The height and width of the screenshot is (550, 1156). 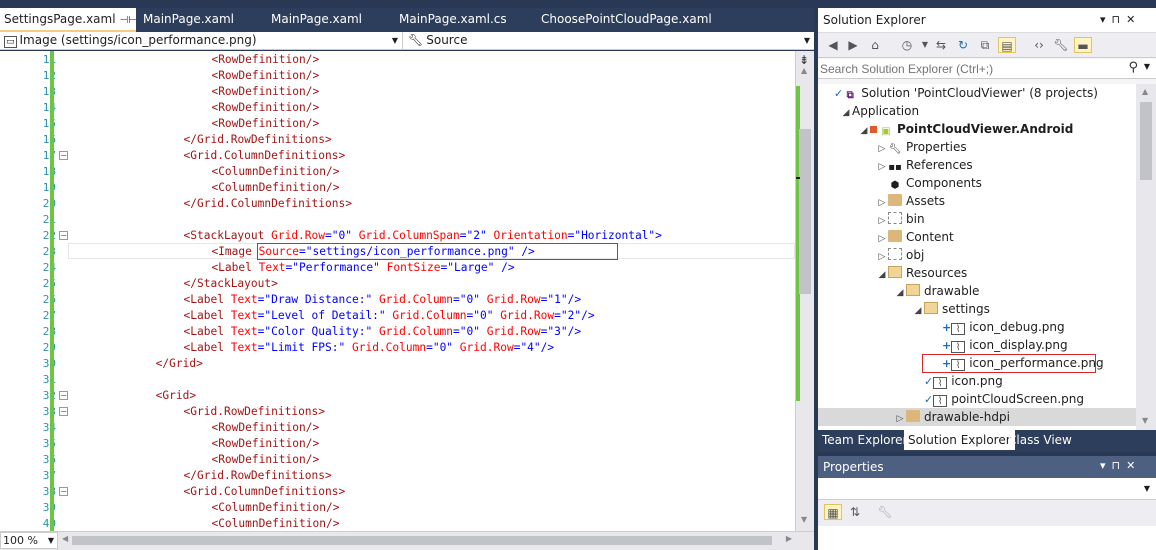 What do you see at coordinates (885, 512) in the screenshot?
I see `property-pages-wrench-icon: 🔧︎` at bounding box center [885, 512].